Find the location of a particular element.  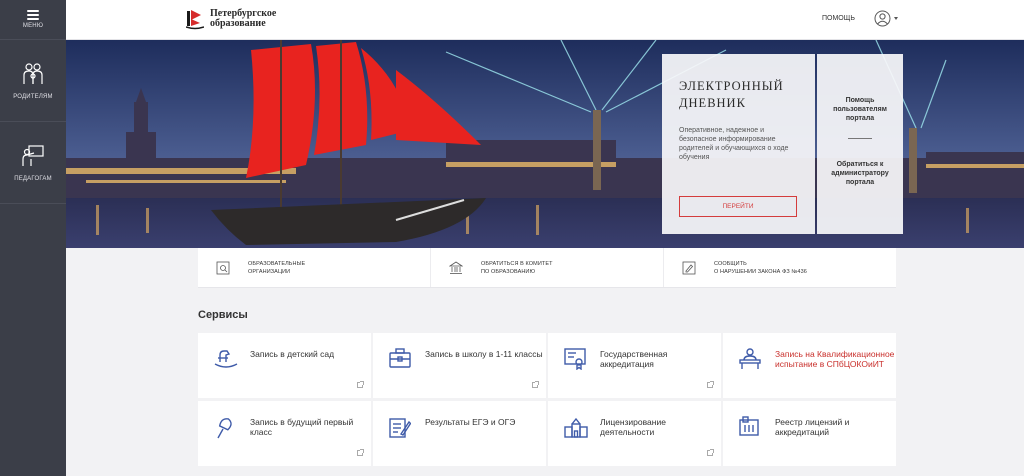

service-label: Запись в школу в 1-11 классы is located at coordinates (484, 354).